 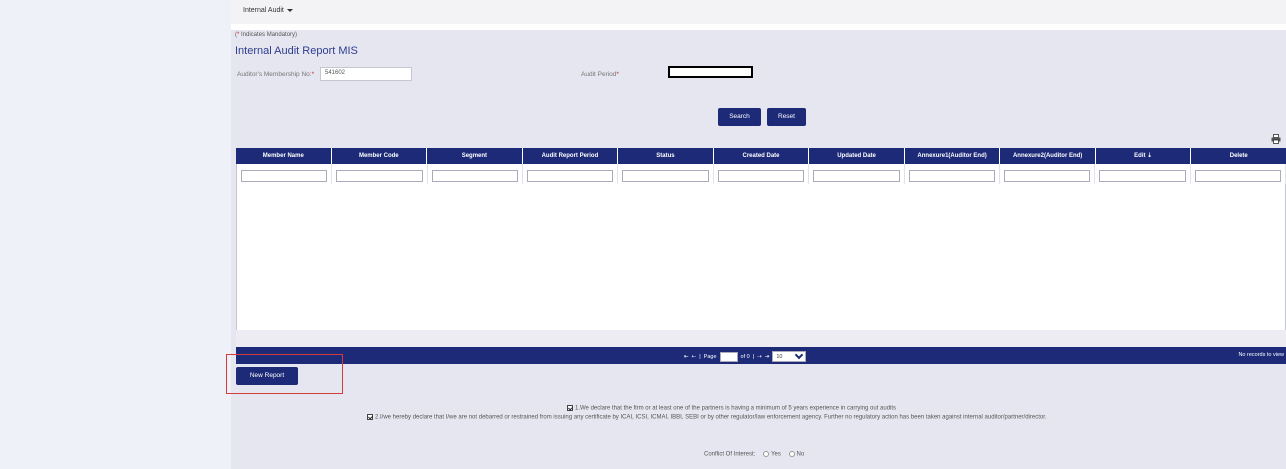 What do you see at coordinates (710, 72) in the screenshot?
I see `audit-period-input` at bounding box center [710, 72].